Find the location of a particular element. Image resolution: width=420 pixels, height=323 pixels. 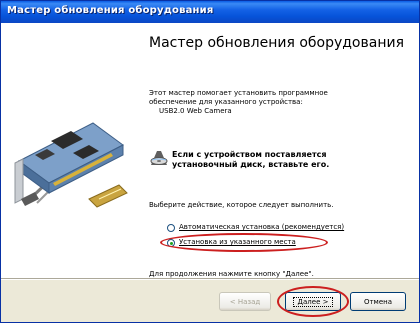

continue-hint: Для продолжения нажмите кнопку "Далее". is located at coordinates (231, 274).